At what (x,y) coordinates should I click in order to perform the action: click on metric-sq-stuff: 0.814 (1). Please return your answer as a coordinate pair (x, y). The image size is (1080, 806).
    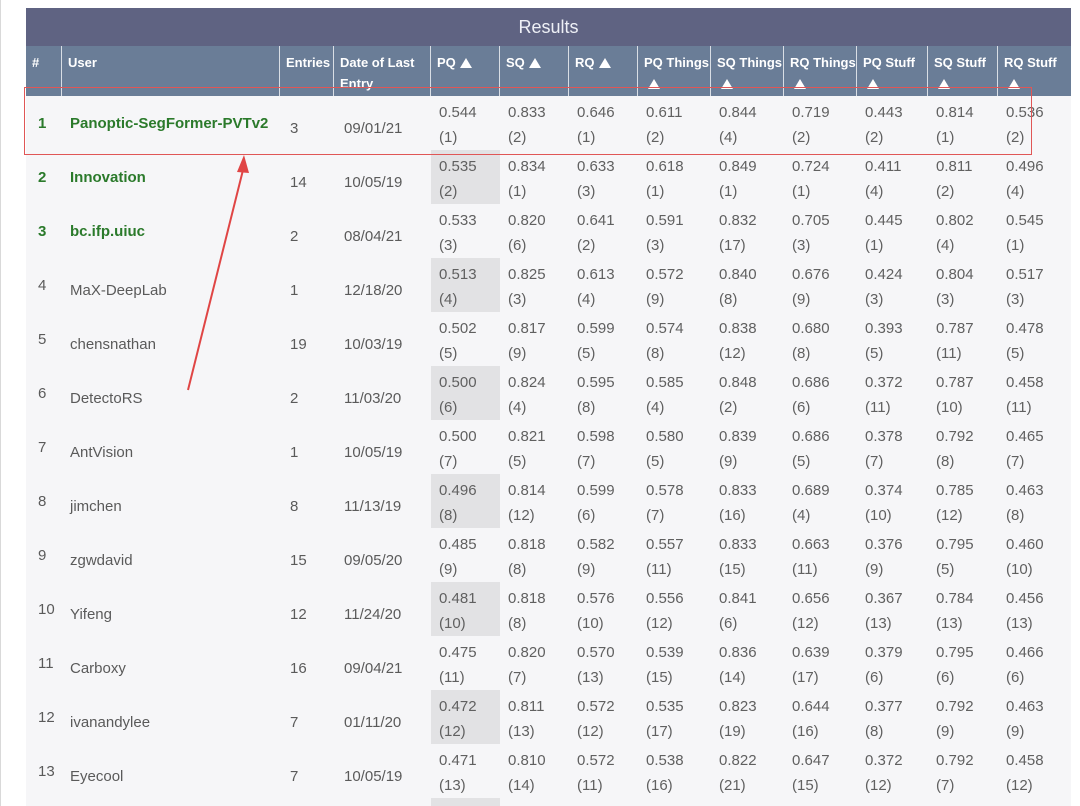
    Looking at the image, I should click on (963, 123).